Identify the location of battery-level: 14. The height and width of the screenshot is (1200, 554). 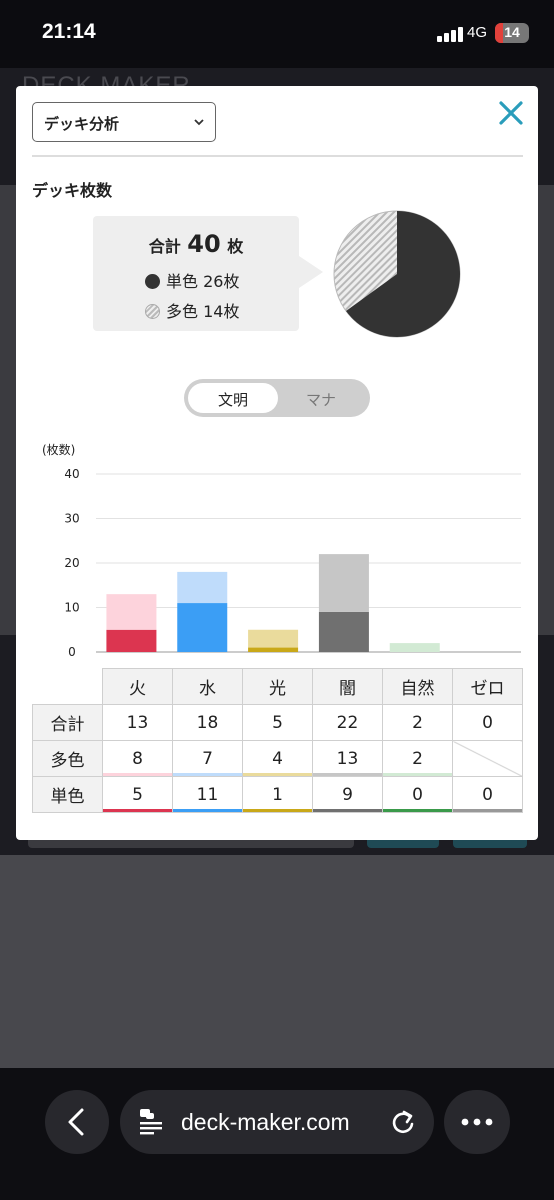
(512, 32).